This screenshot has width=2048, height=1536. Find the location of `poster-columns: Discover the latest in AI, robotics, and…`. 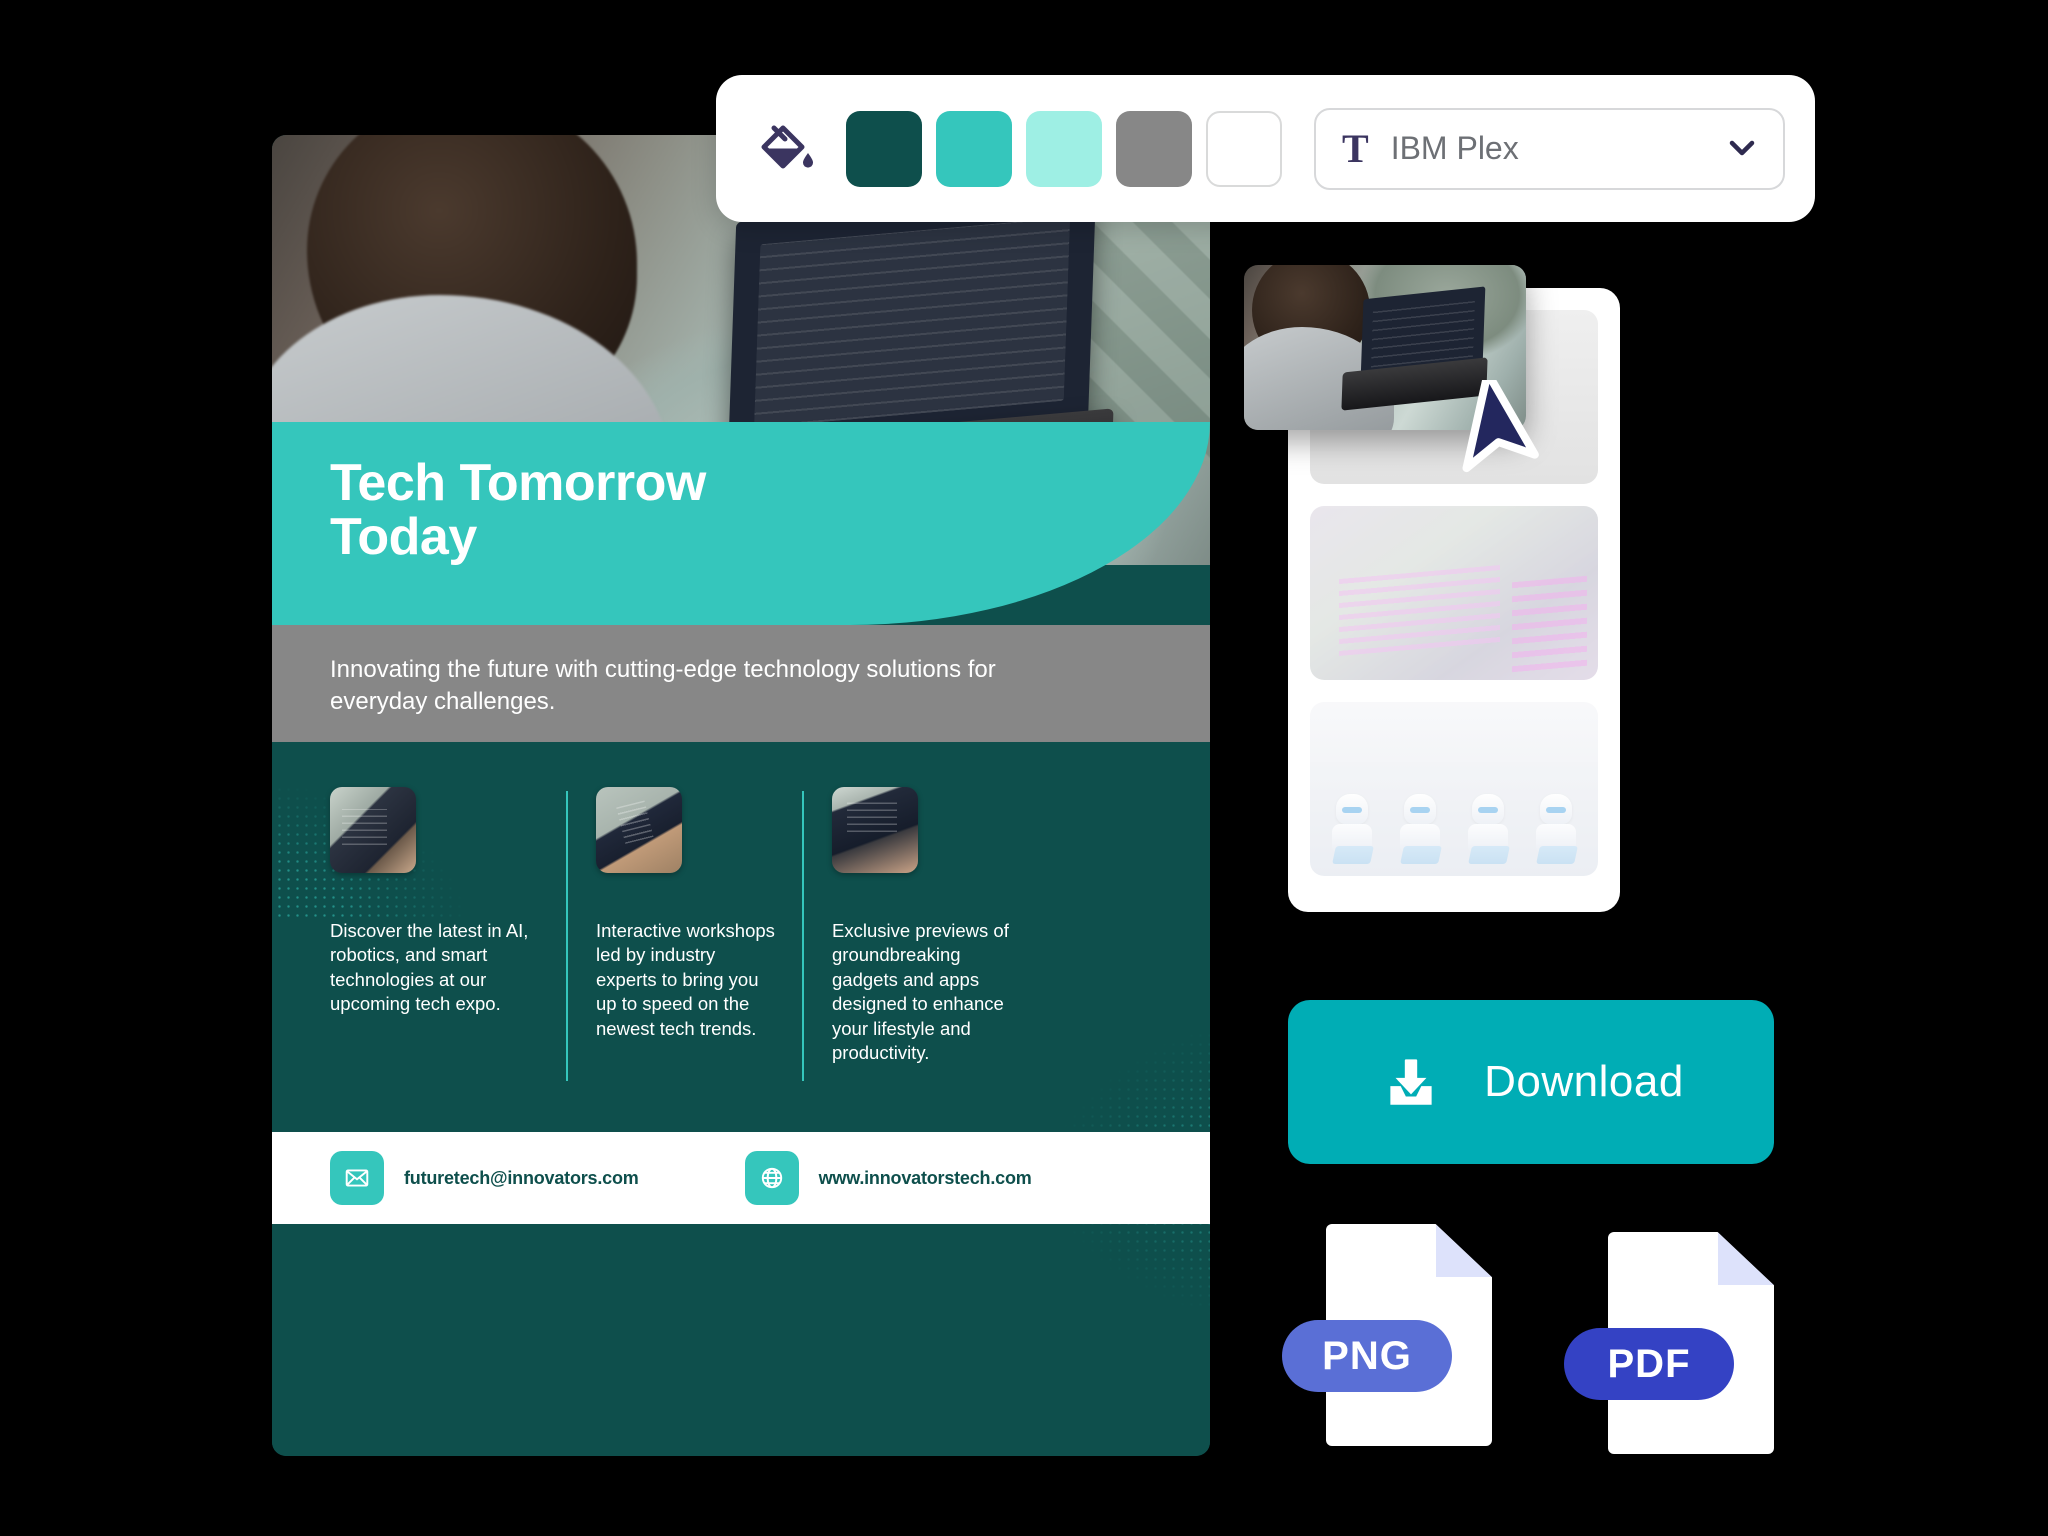

poster-columns: Discover the latest in AI, robotics, and… is located at coordinates (741, 934).